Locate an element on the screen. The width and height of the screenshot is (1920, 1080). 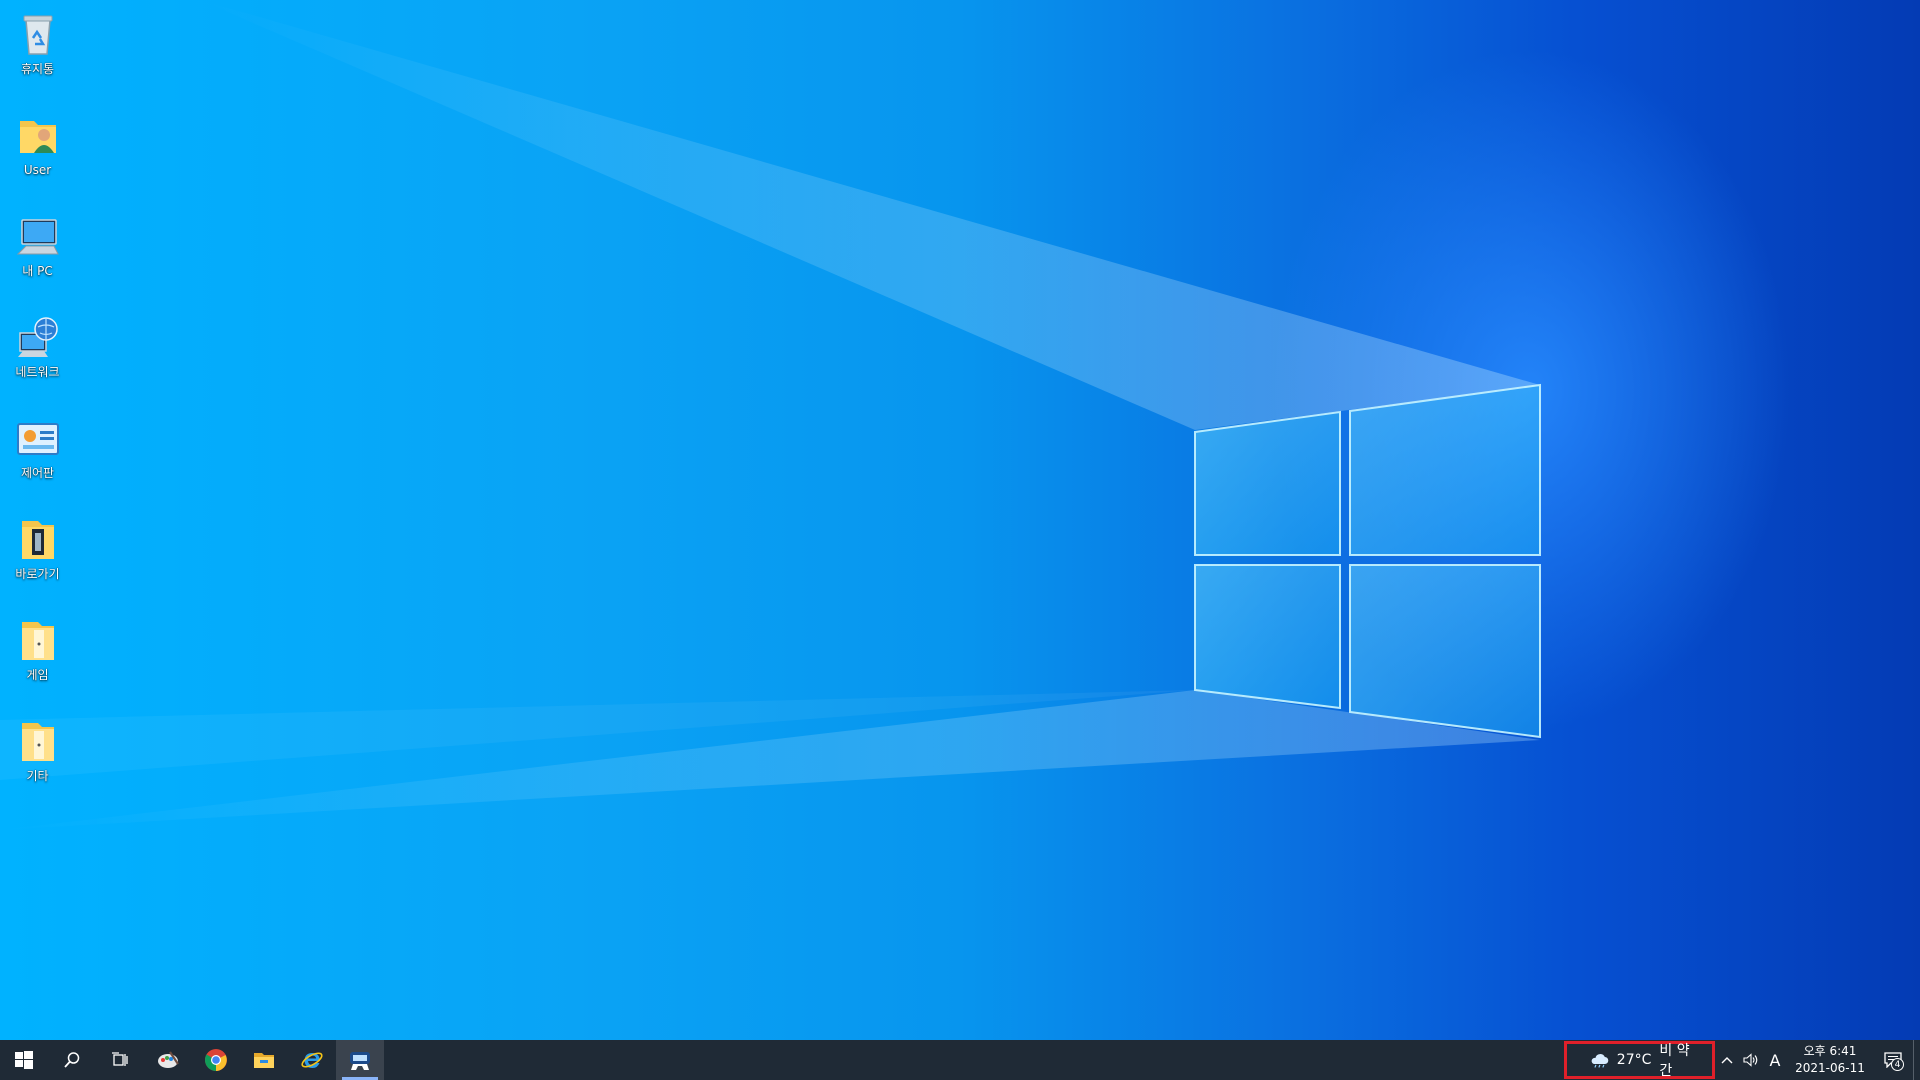
desktop-icon-user: User is located at coordinates (37, 151).